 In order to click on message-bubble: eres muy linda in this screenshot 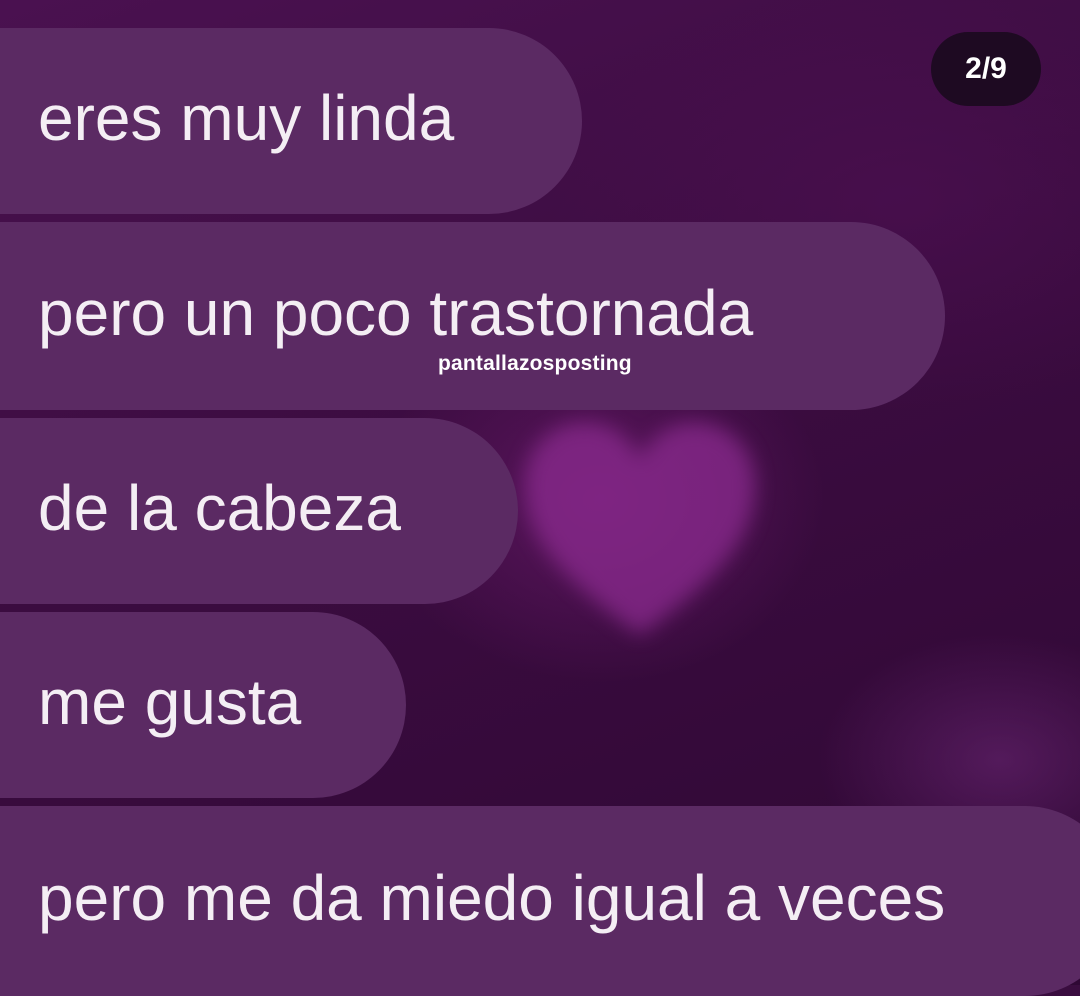, I will do `click(291, 121)`.